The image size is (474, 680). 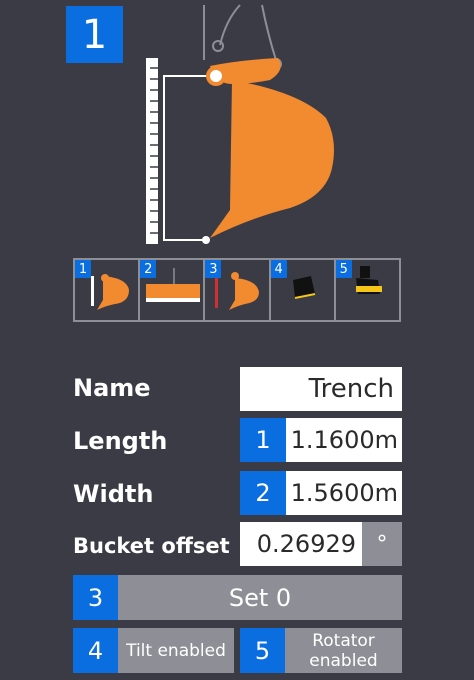 What do you see at coordinates (113, 494) in the screenshot?
I see `width-label: Width` at bounding box center [113, 494].